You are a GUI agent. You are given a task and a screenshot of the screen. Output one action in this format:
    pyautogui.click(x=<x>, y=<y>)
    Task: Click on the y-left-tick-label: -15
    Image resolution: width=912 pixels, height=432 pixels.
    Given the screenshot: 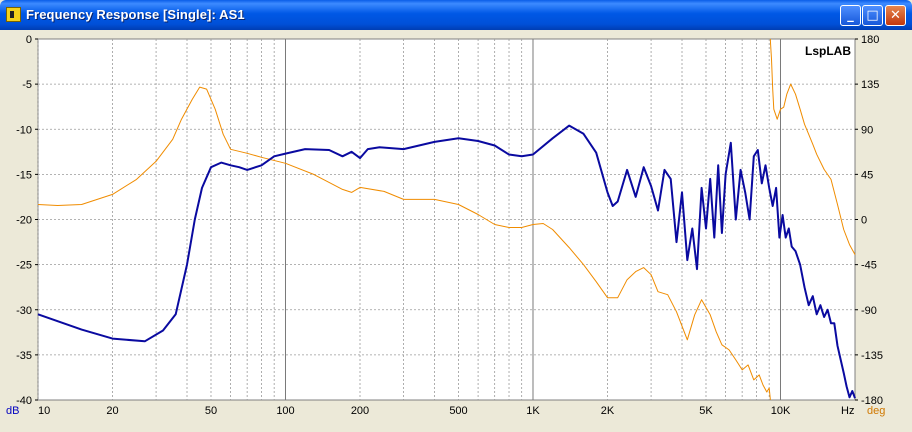 What is the action you would take?
    pyautogui.click(x=24, y=175)
    